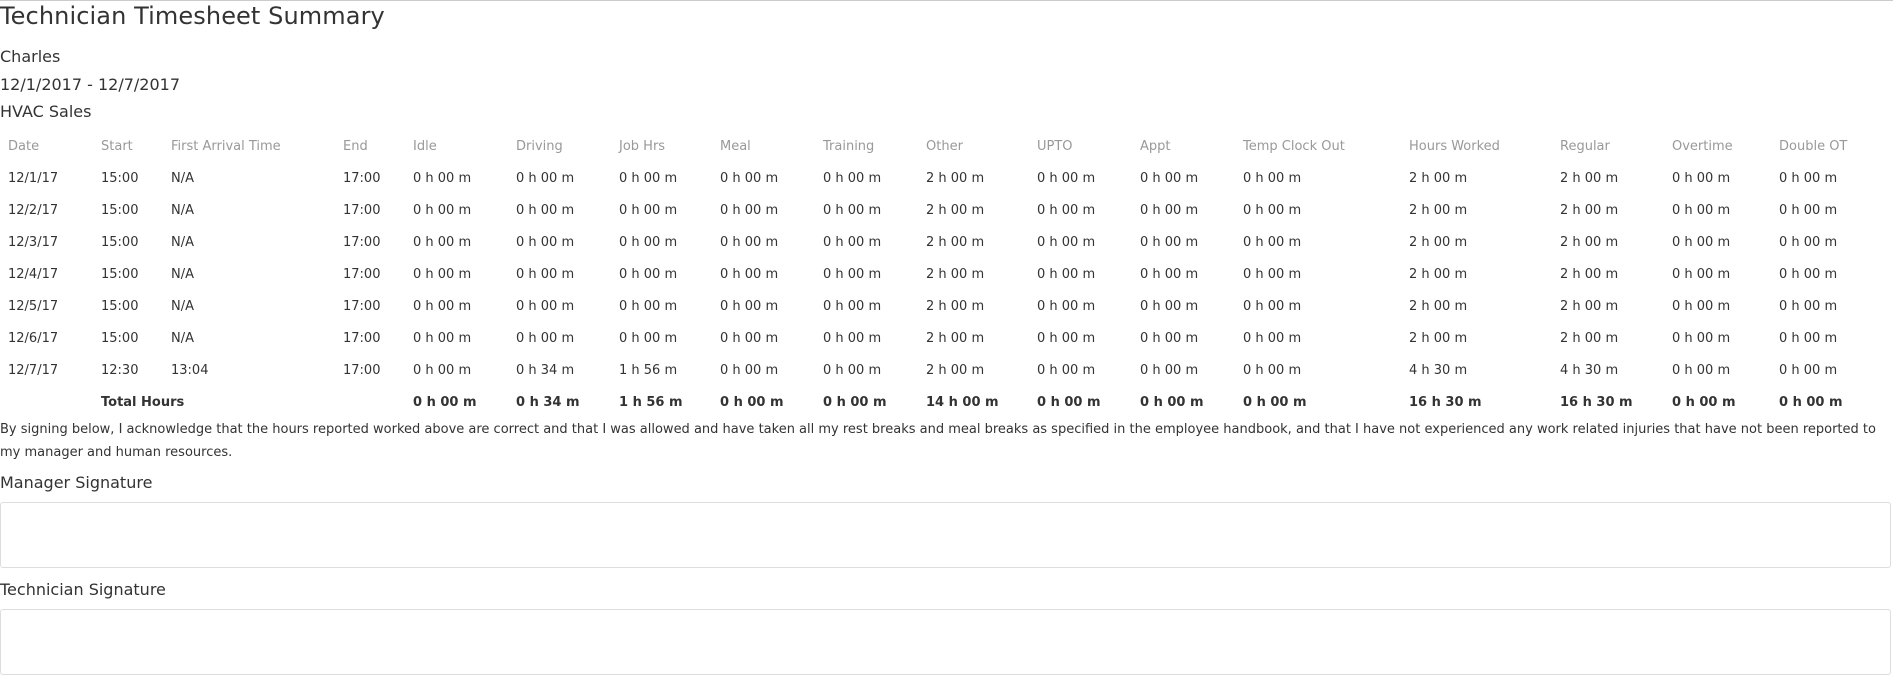 The image size is (1893, 684). Describe the element at coordinates (226, 146) in the screenshot. I see `column-header: First Arrival Time` at that location.